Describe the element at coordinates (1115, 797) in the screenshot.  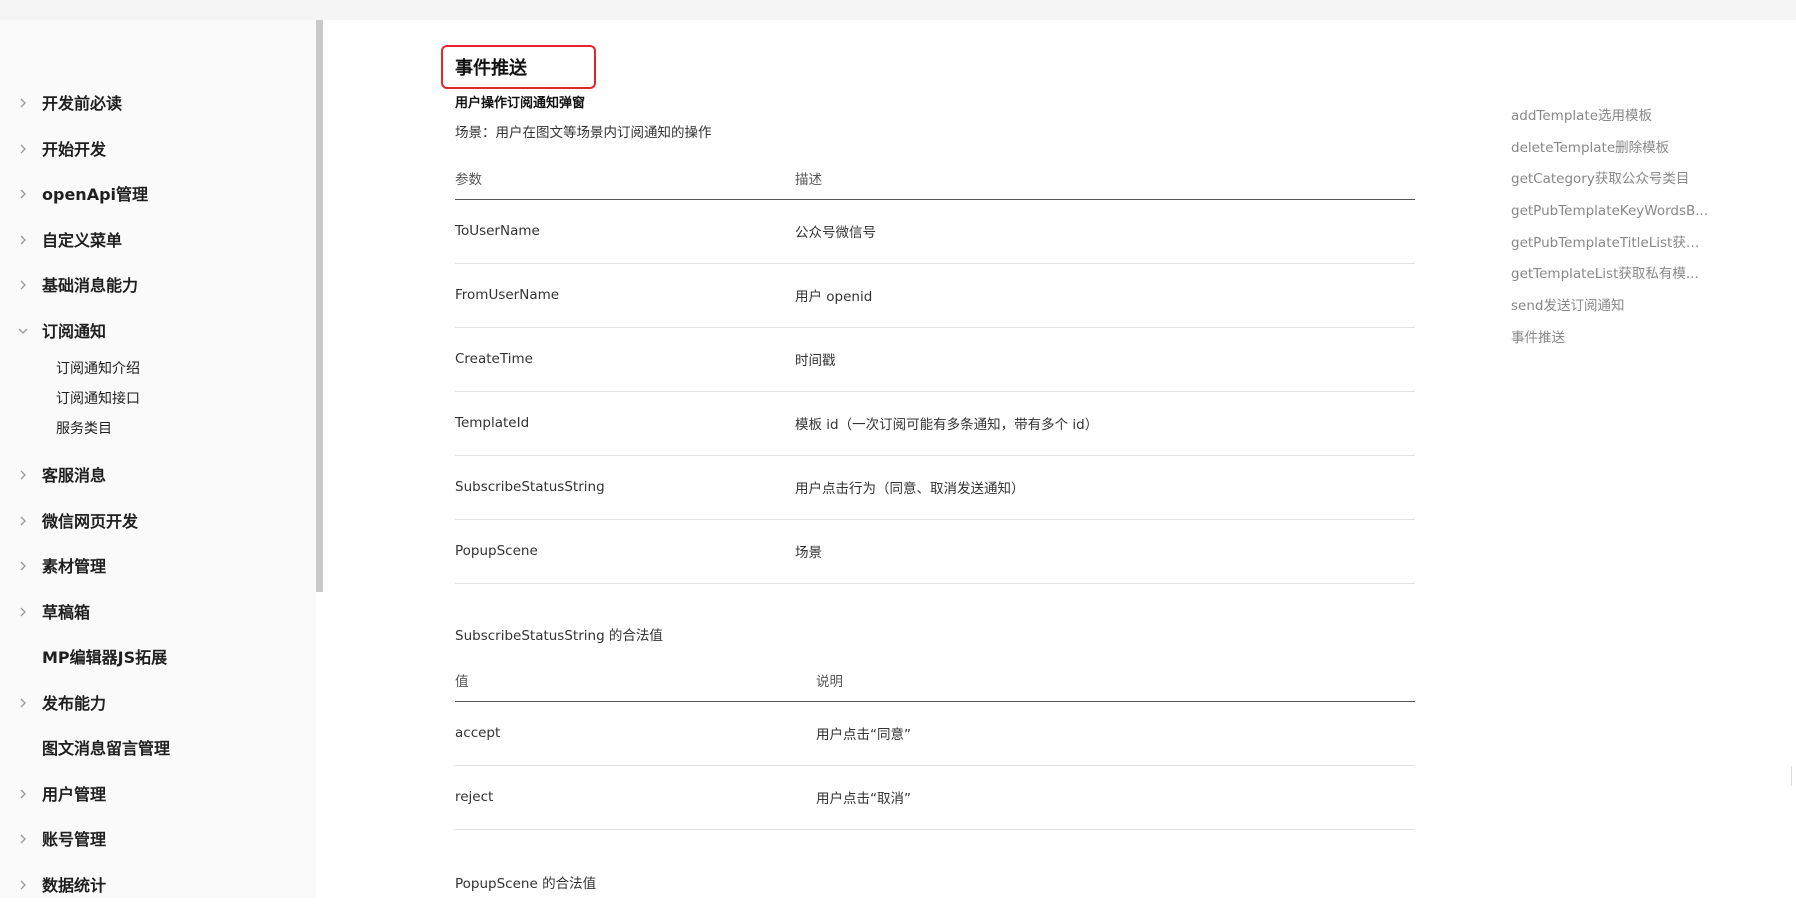
I see `table-cell-description: 用户点击“取消”` at that location.